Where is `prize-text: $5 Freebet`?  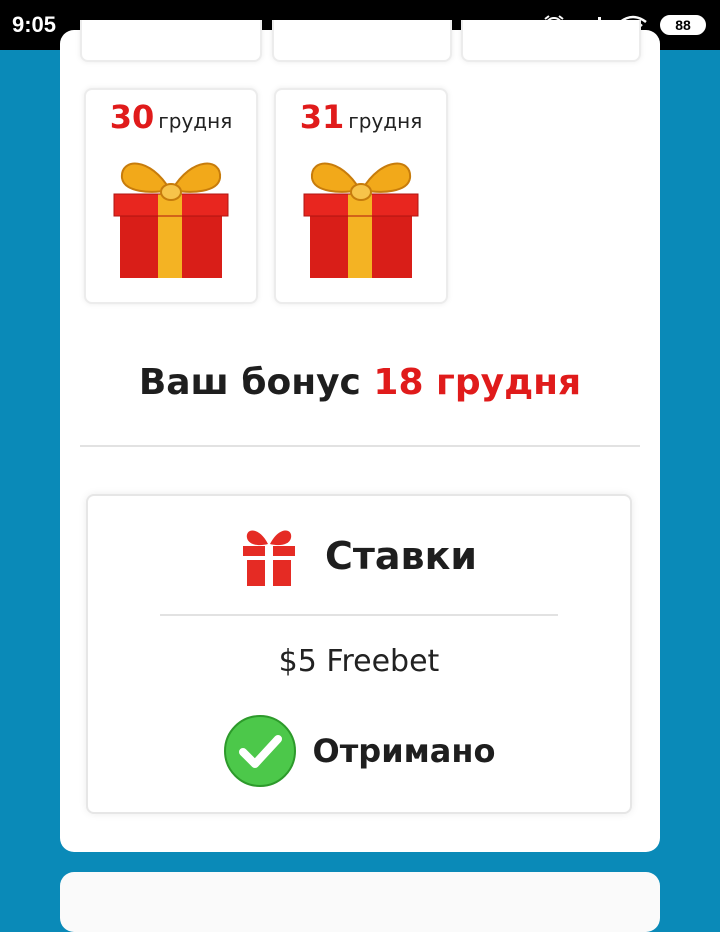 prize-text: $5 Freebet is located at coordinates (359, 661).